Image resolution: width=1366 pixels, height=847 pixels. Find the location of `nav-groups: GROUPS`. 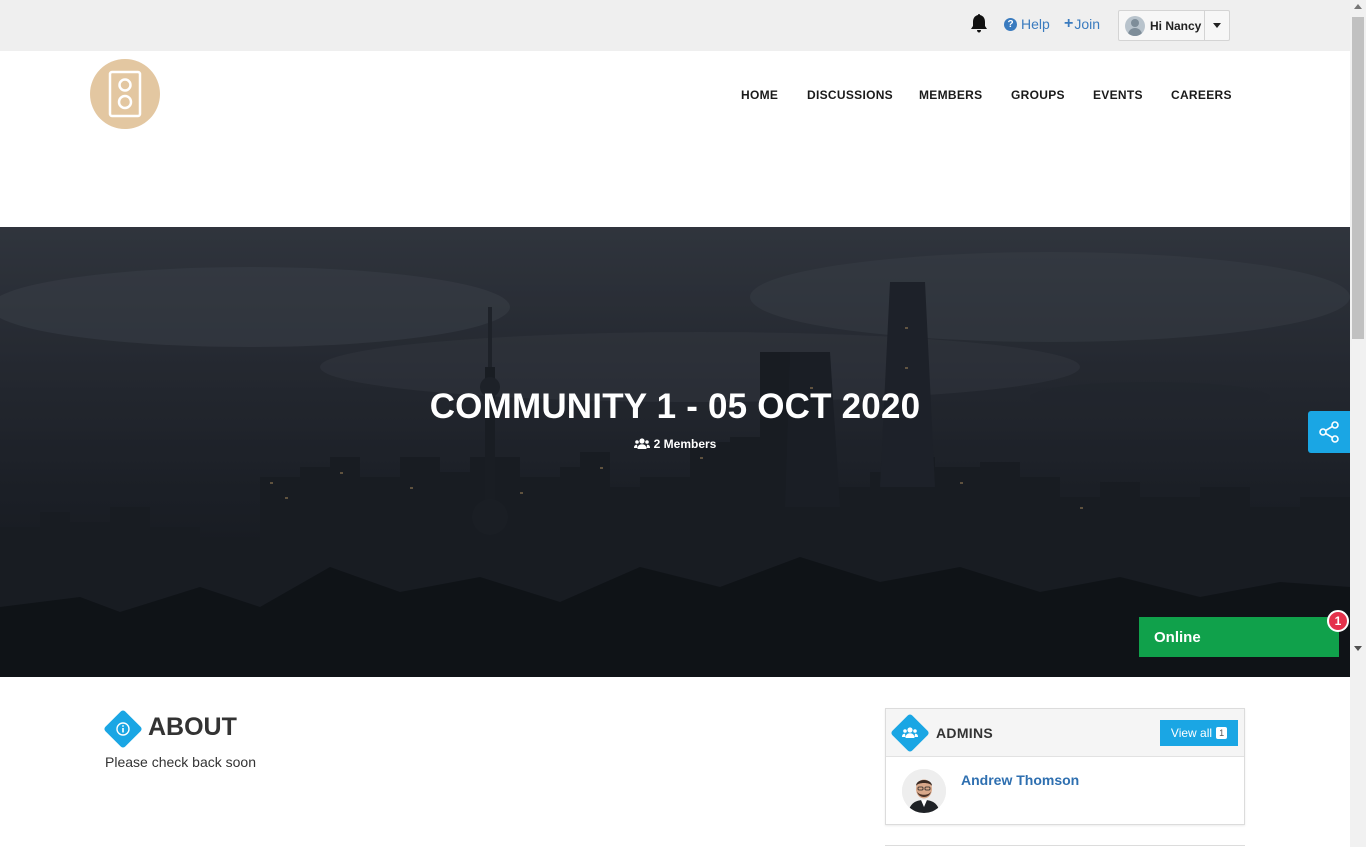

nav-groups: GROUPS is located at coordinates (1038, 95).